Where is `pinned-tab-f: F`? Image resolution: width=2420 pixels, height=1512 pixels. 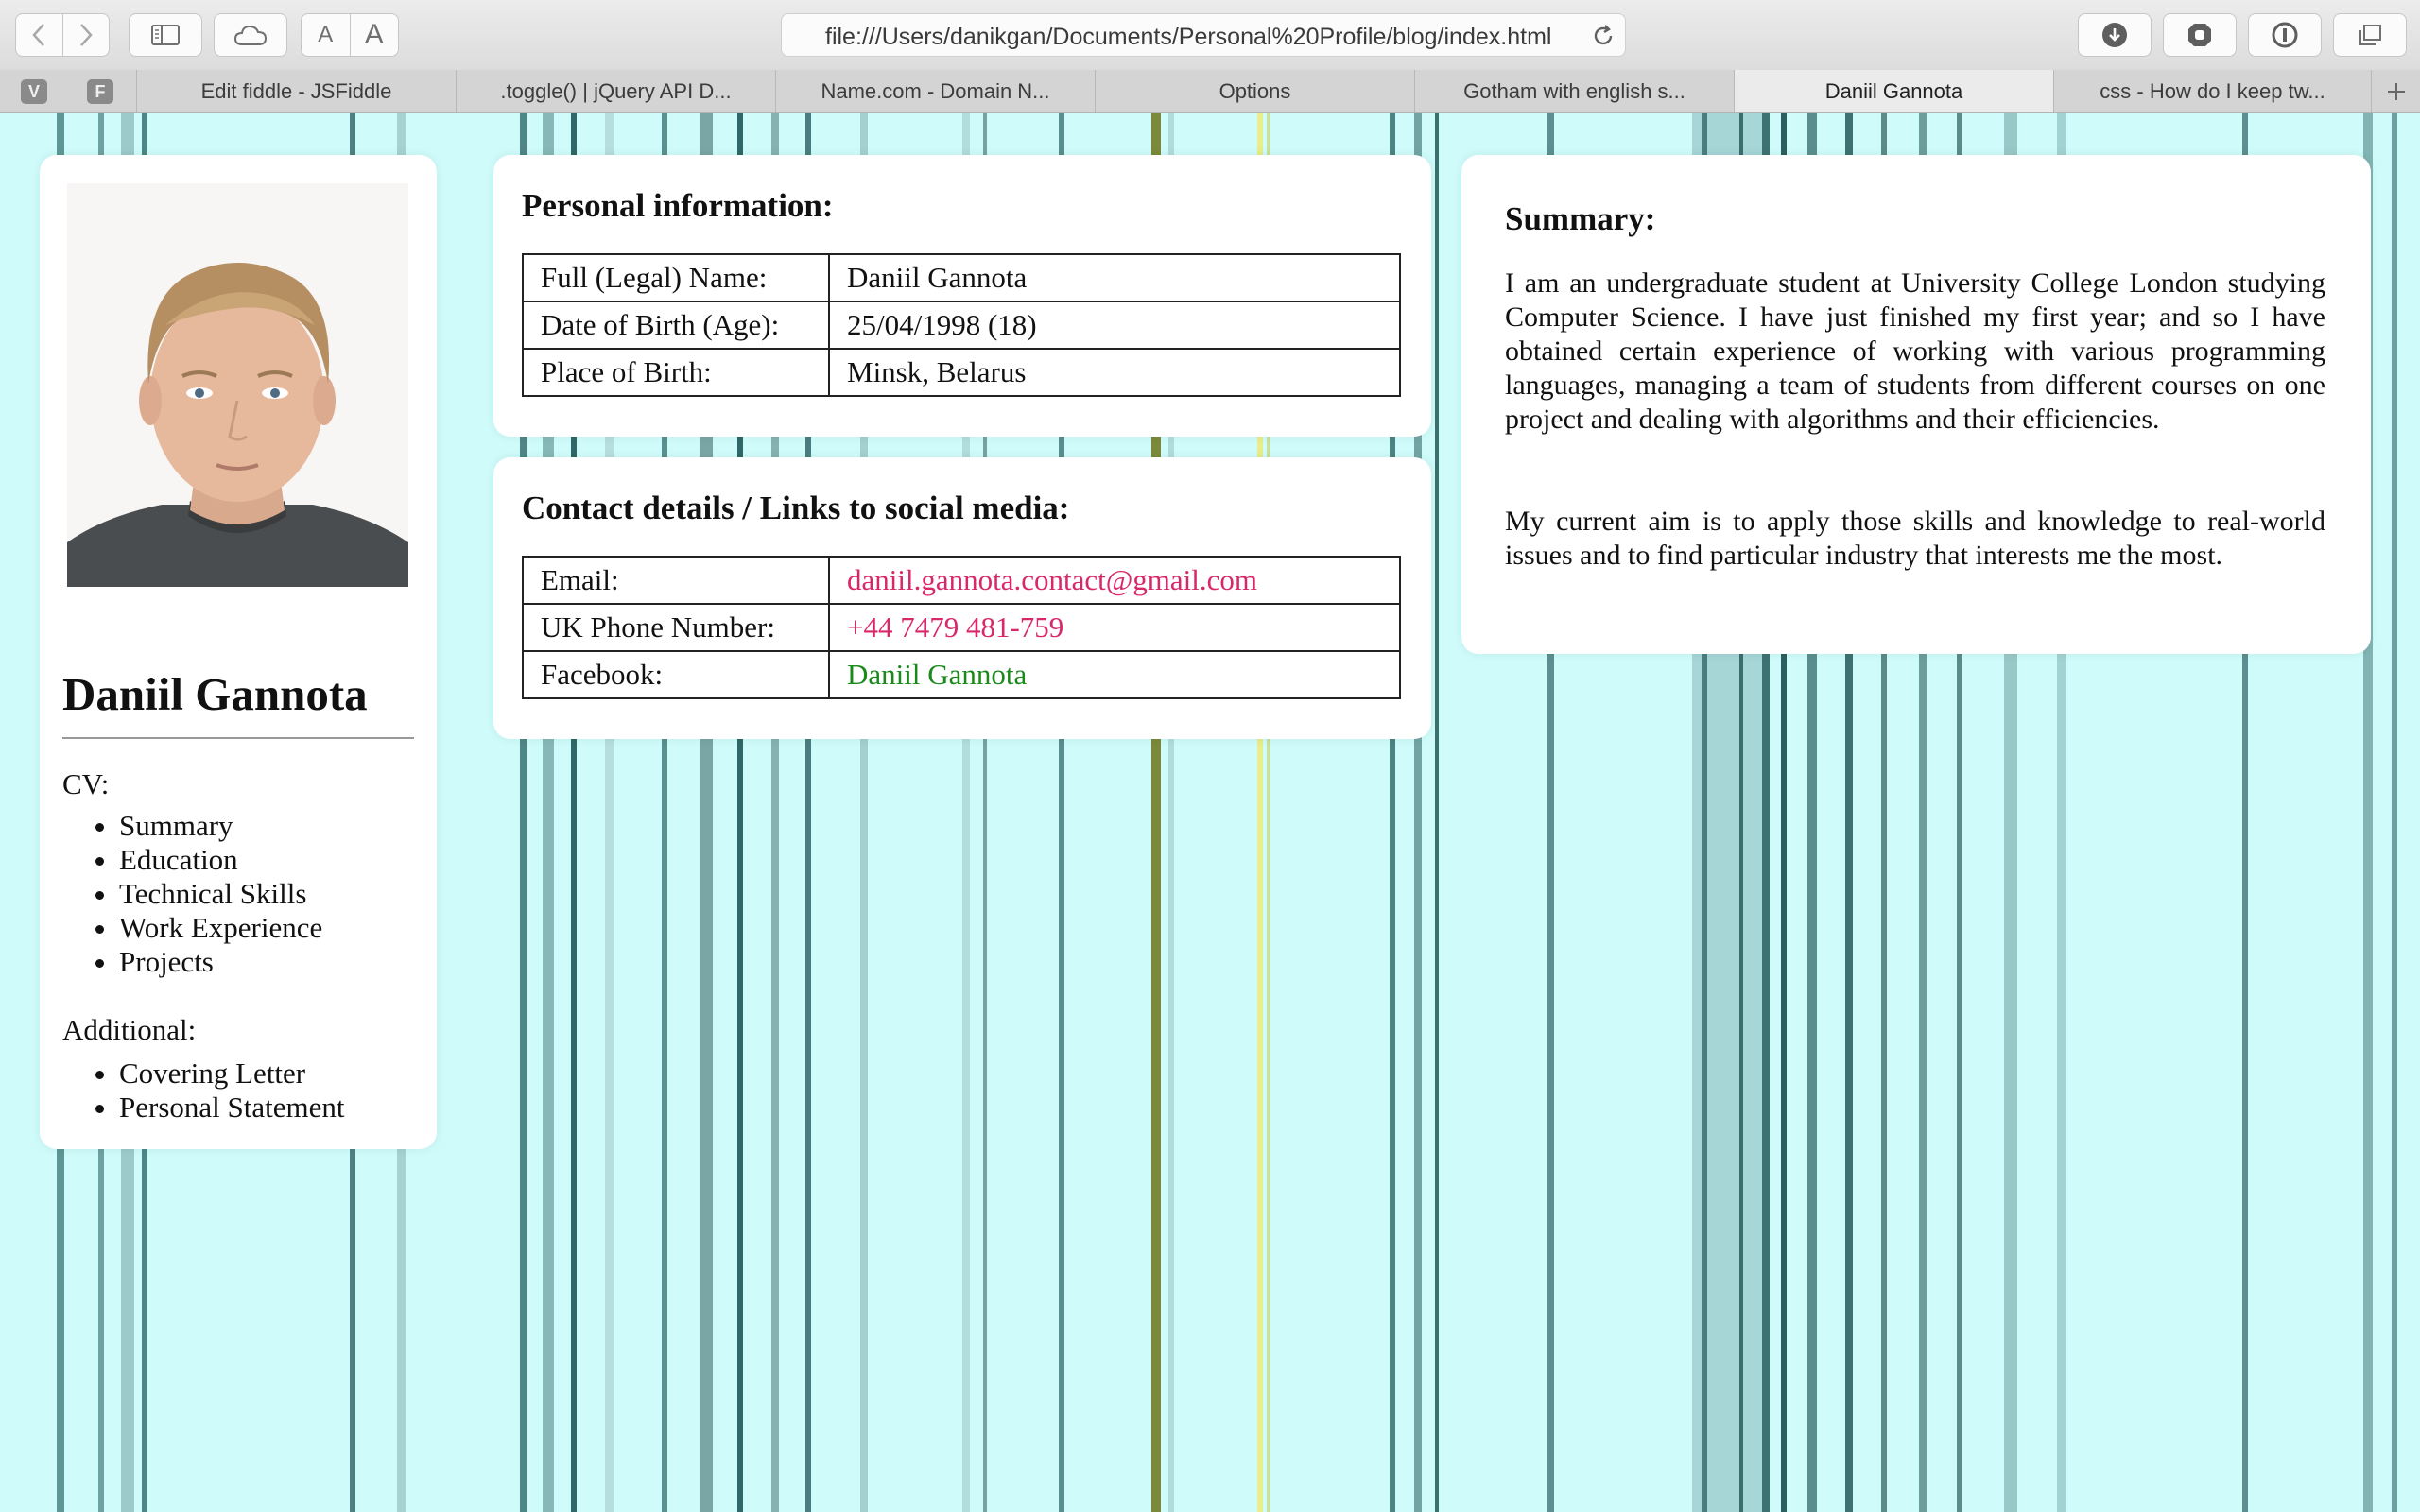 pinned-tab-f: F is located at coordinates (100, 91).